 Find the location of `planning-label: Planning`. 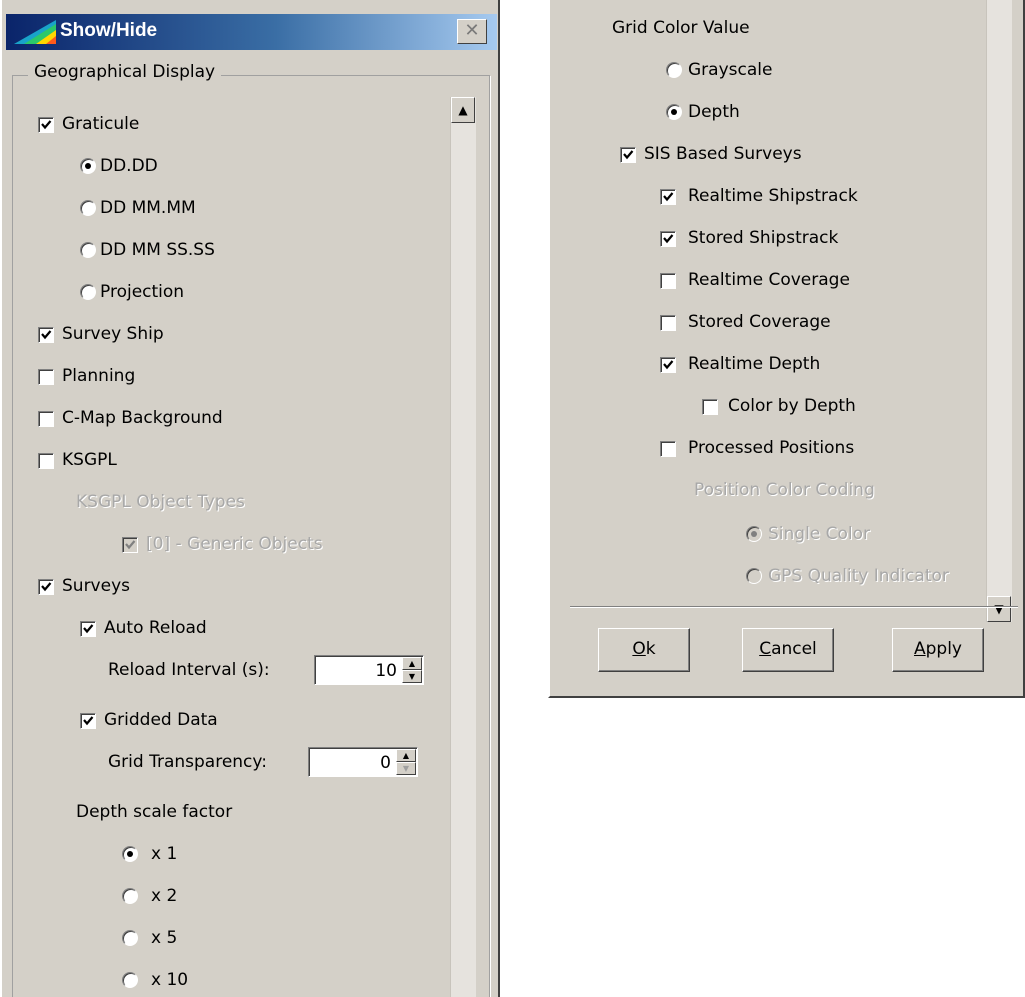

planning-label: Planning is located at coordinates (99, 376).